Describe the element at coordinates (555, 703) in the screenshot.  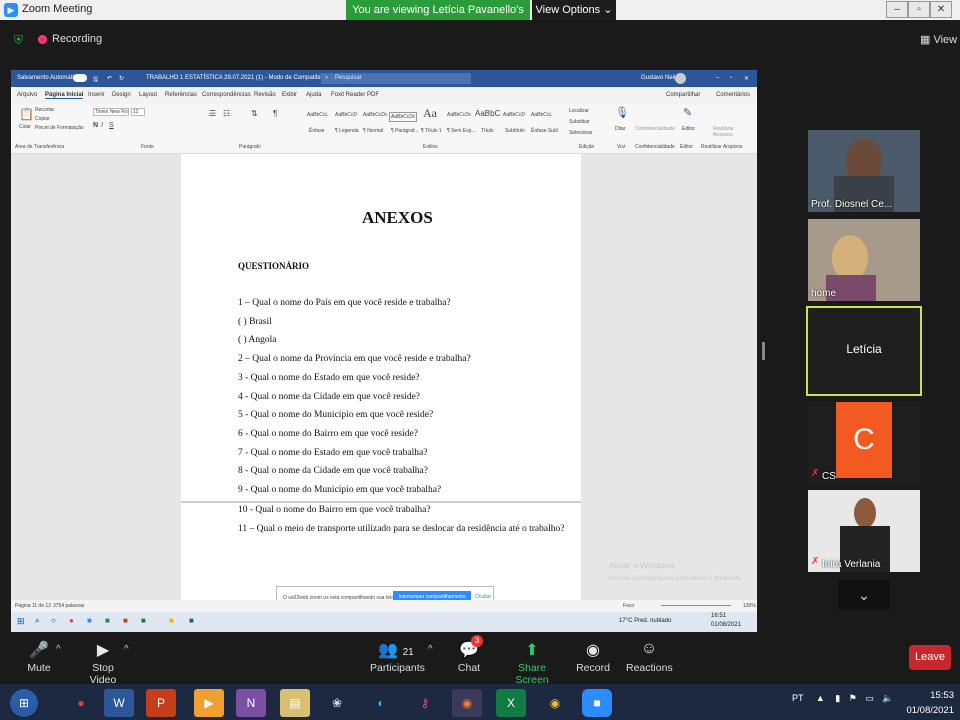
I see `chrome-canary-icon: ◉` at that location.